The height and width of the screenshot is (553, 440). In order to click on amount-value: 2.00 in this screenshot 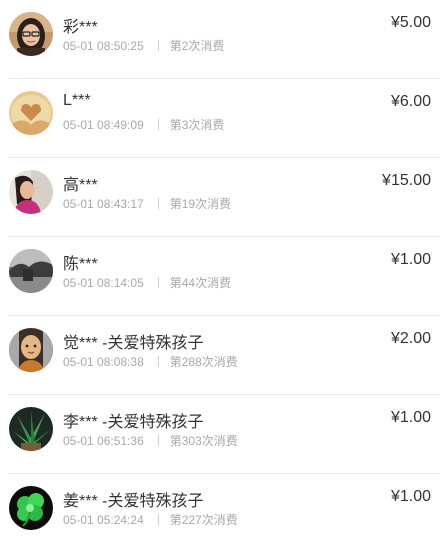, I will do `click(415, 338)`.